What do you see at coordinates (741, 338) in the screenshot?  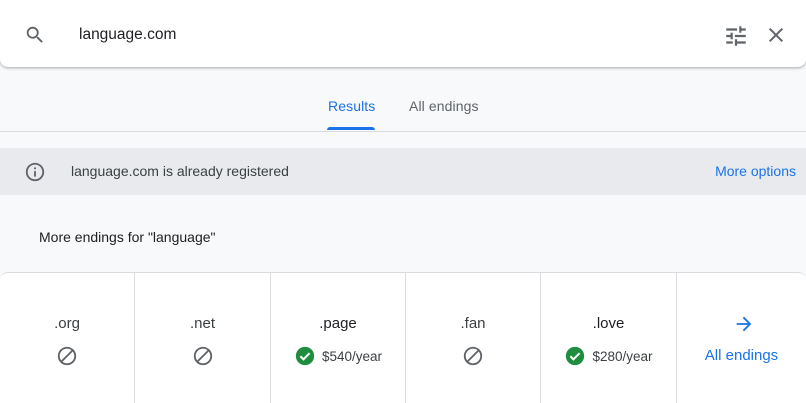 I see `all-endings-button: All endings` at bounding box center [741, 338].